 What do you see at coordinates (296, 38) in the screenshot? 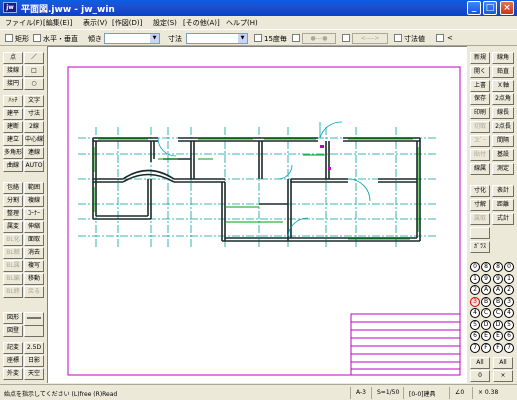
I see `circle-line-checkbox` at bounding box center [296, 38].